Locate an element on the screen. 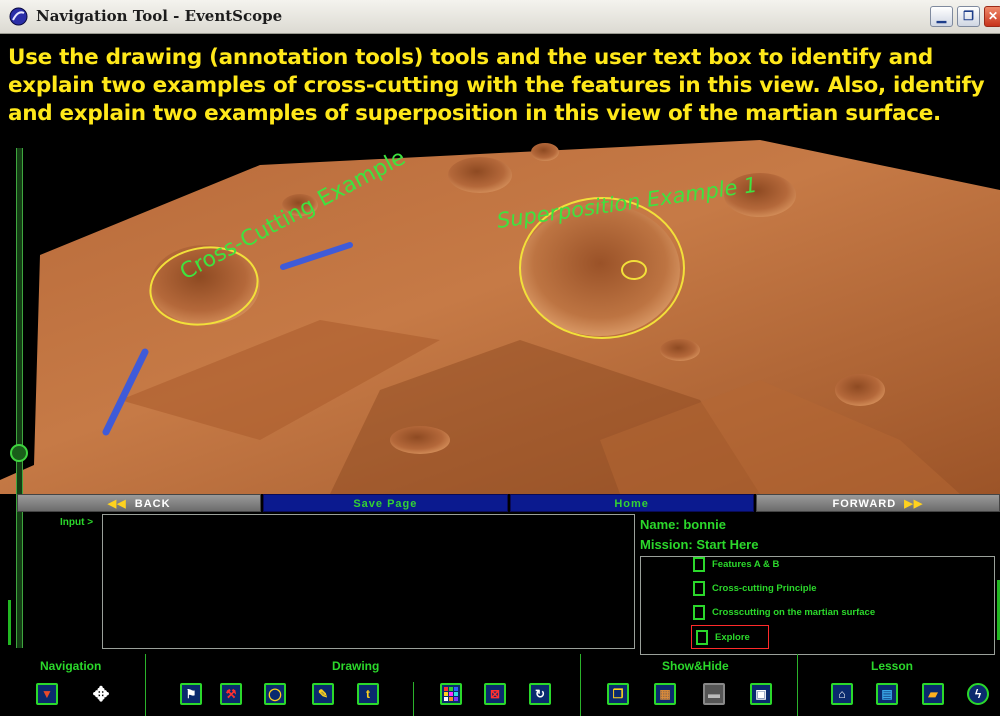 This screenshot has height=716, width=1000. app-logo-icon is located at coordinates (18, 16).